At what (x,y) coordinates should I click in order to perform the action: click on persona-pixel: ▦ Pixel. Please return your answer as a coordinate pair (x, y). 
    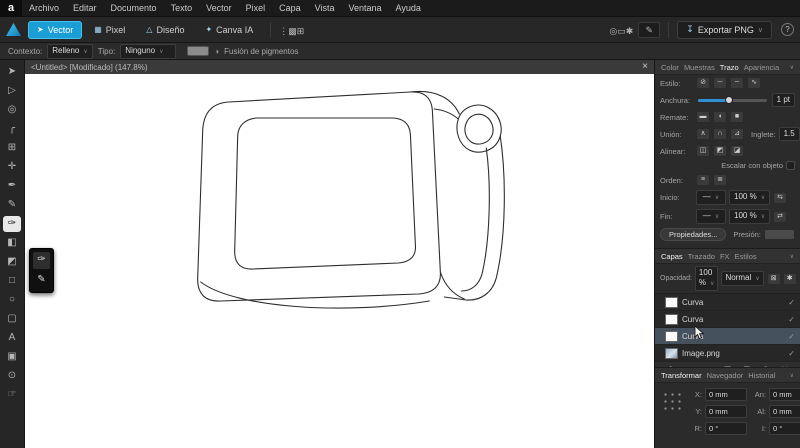
    Looking at the image, I should click on (109, 30).